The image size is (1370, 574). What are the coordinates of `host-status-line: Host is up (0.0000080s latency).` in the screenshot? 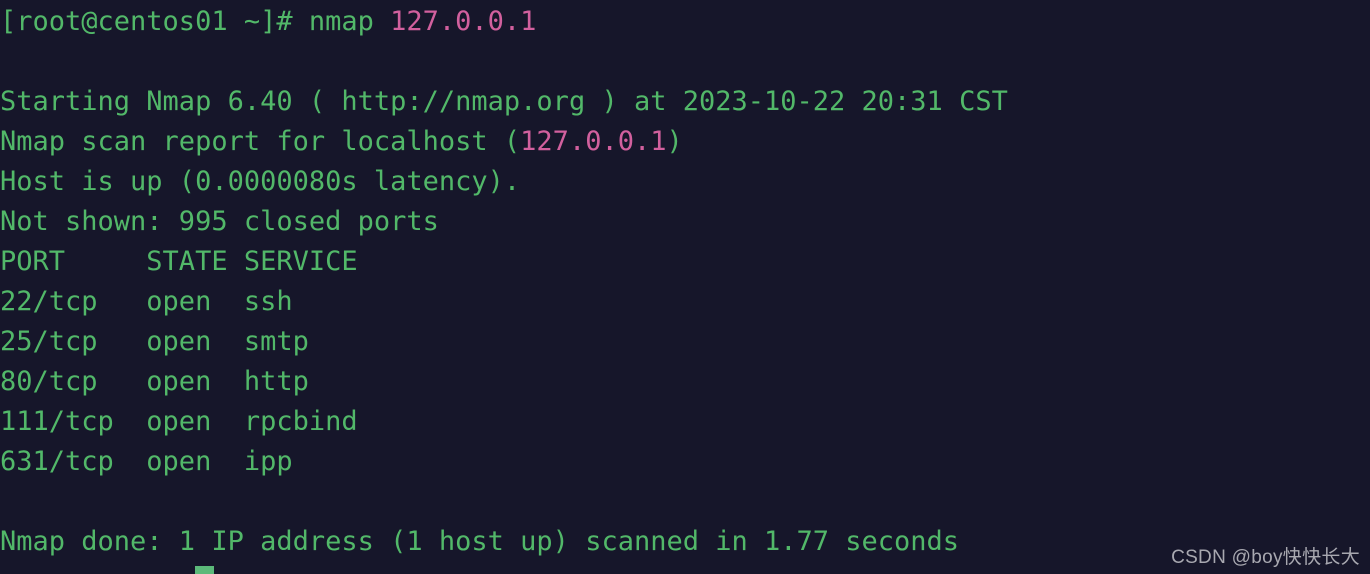 It's located at (685, 182).